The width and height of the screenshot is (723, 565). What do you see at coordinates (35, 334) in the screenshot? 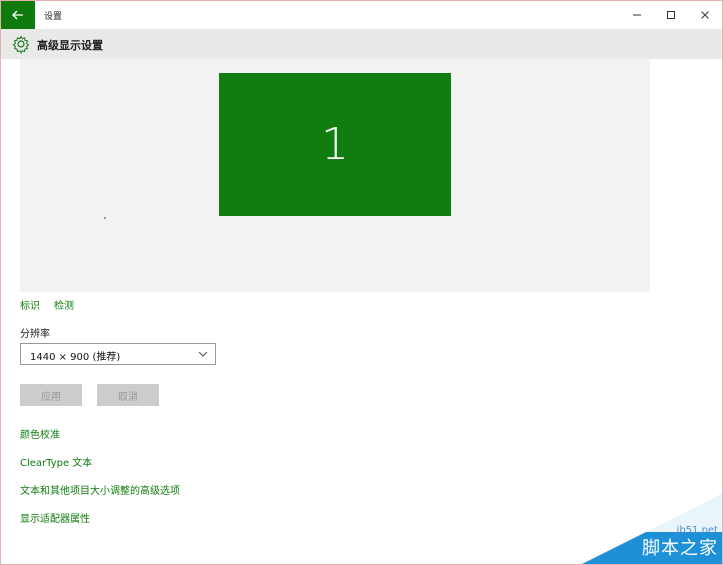
I see `resolution-label: 分辨率` at bounding box center [35, 334].